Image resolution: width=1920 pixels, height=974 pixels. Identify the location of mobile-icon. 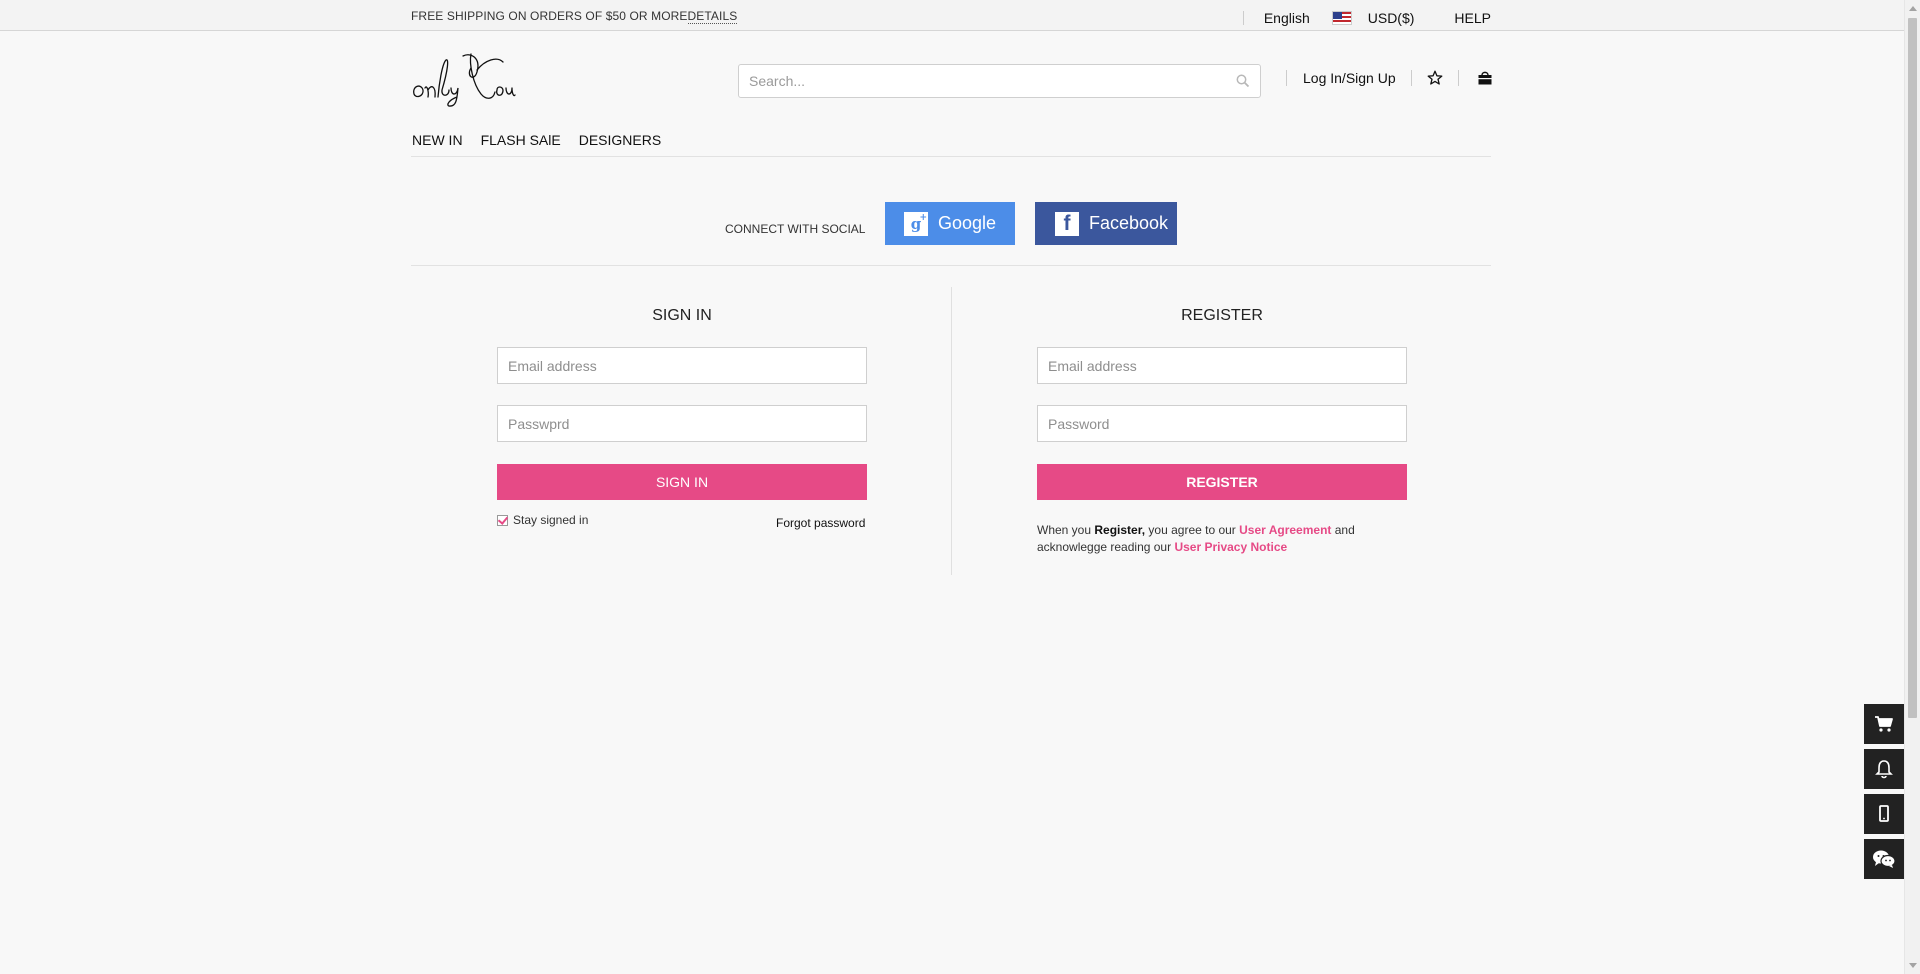
(1884, 813).